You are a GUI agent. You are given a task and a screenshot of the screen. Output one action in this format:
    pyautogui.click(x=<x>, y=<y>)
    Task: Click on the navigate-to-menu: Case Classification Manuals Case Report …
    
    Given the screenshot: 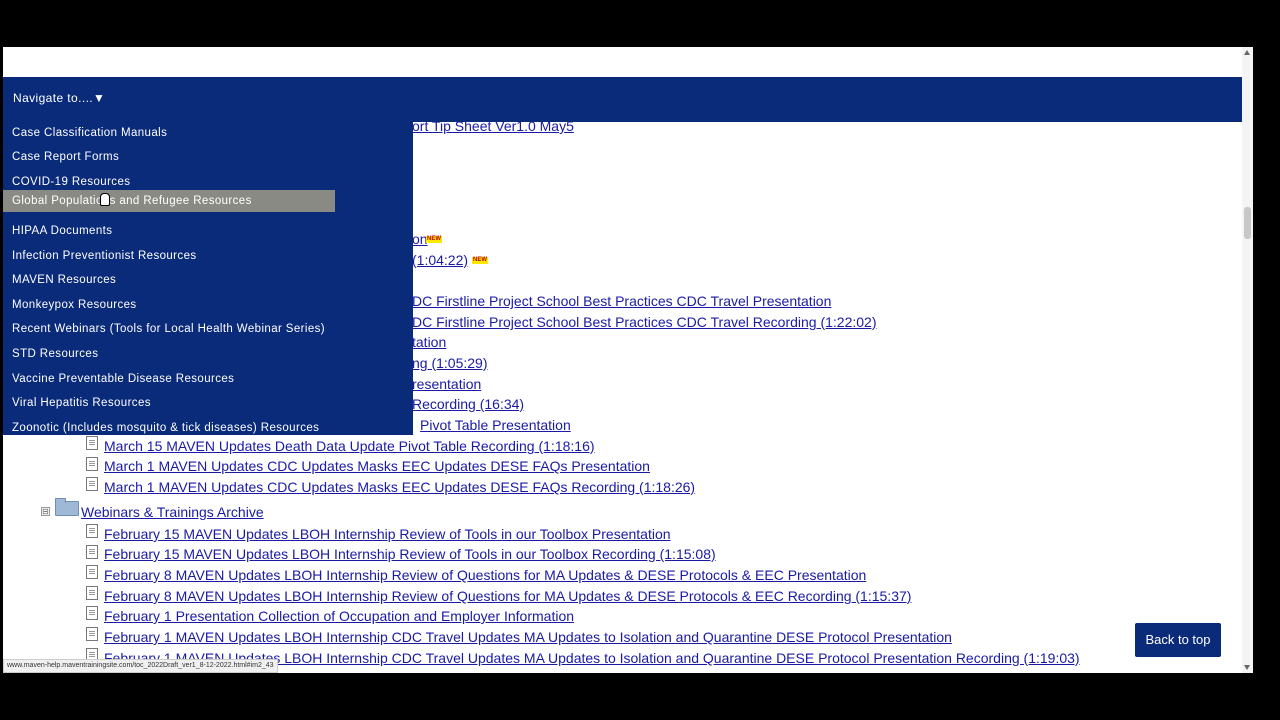 What is the action you would take?
    pyautogui.click(x=208, y=278)
    